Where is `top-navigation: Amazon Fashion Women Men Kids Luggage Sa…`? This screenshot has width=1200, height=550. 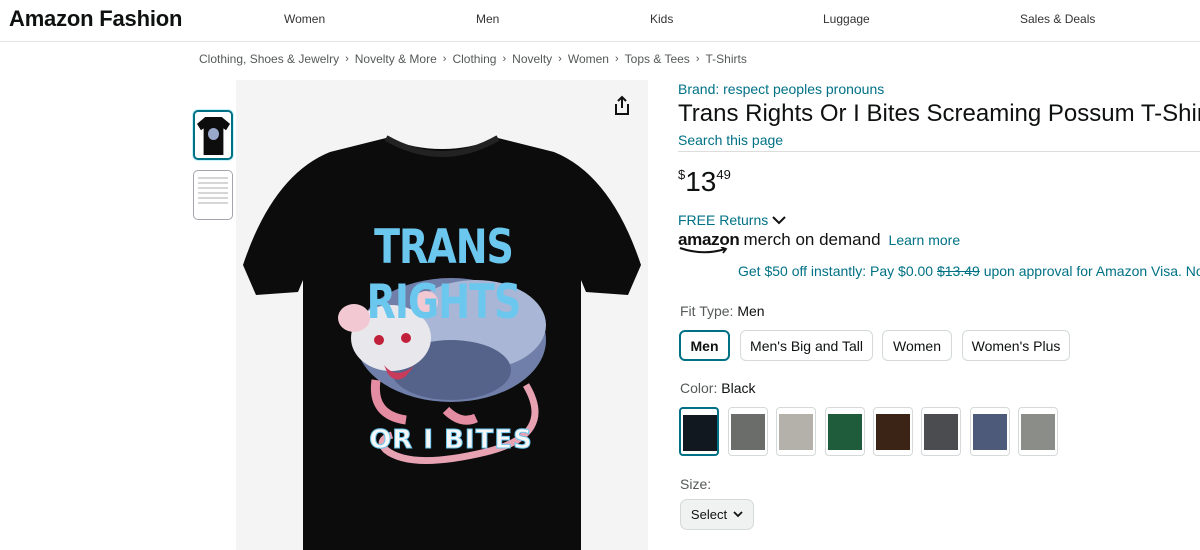
top-navigation: Amazon Fashion Women Men Kids Luggage Sa… is located at coordinates (600, 21).